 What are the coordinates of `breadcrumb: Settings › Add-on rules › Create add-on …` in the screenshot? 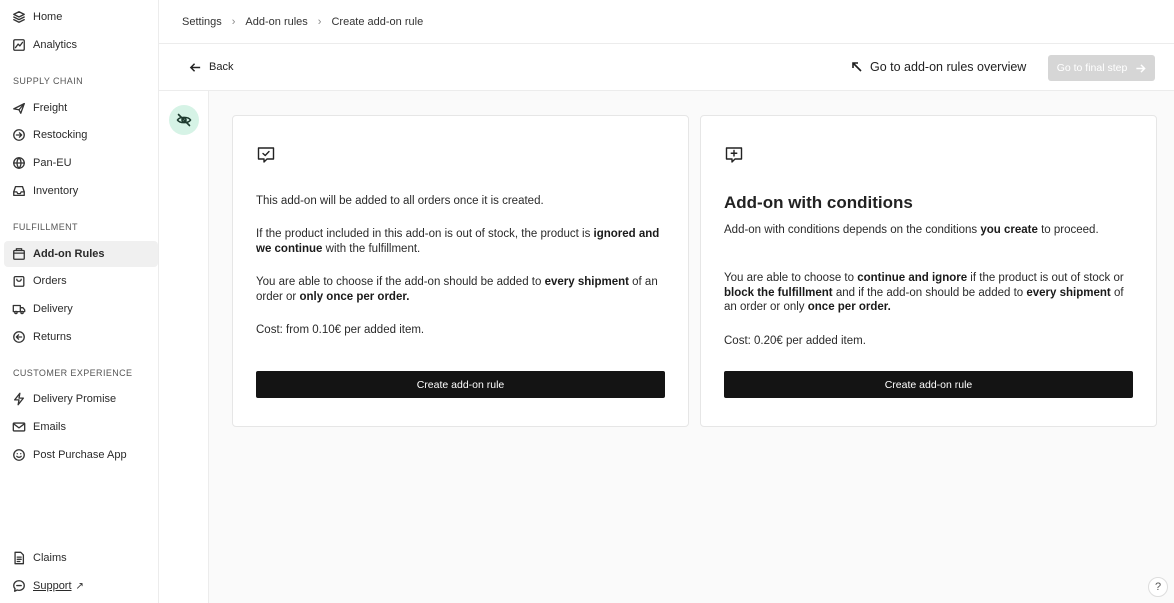 It's located at (666, 22).